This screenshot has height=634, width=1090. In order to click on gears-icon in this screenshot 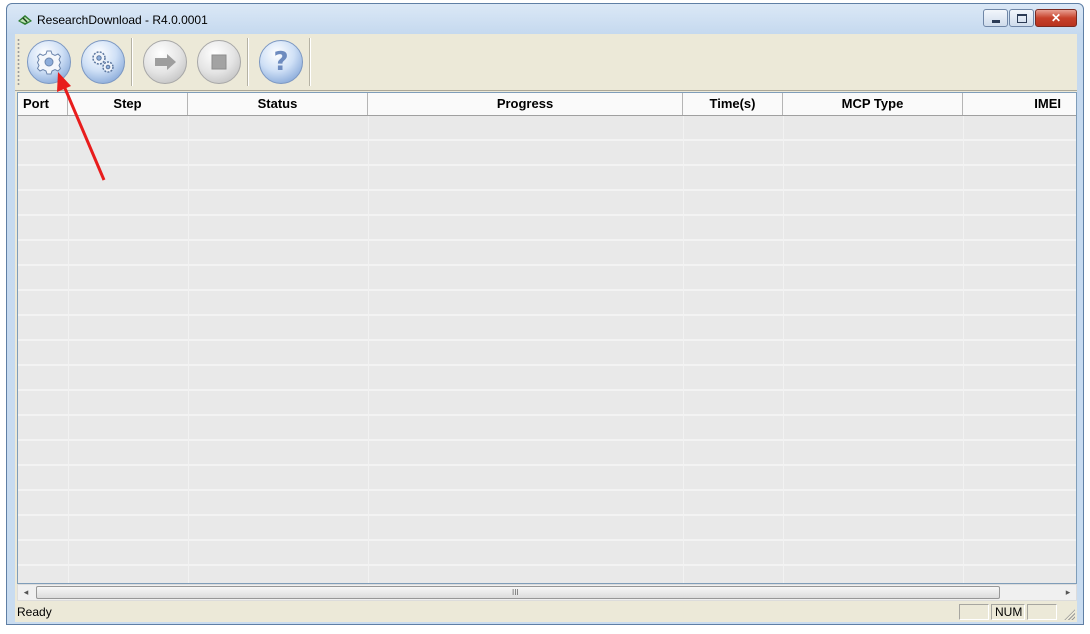, I will do `click(103, 62)`.